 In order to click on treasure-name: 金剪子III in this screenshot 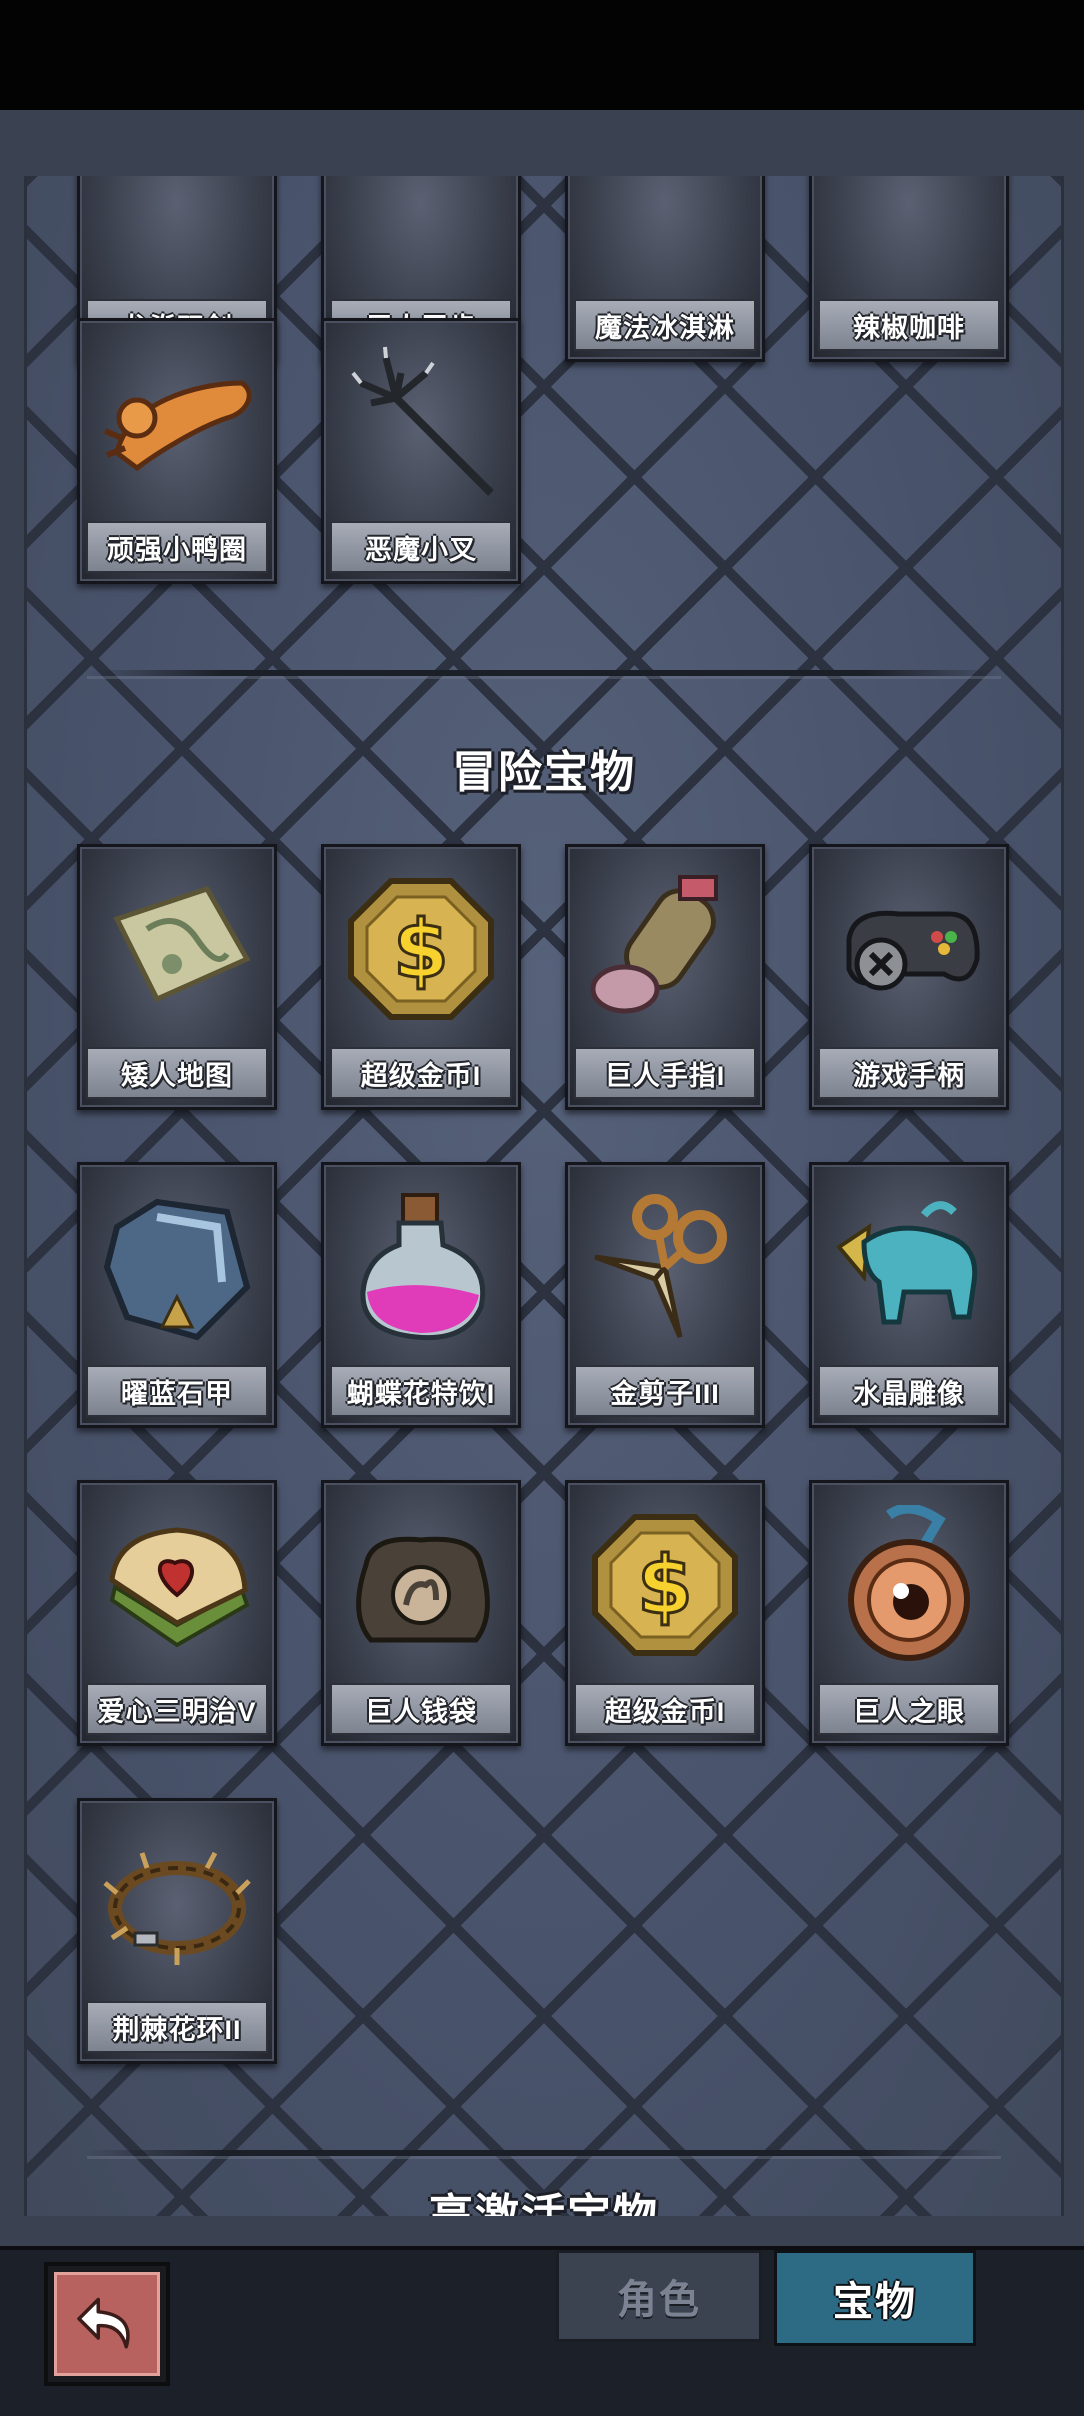, I will do `click(665, 1391)`.